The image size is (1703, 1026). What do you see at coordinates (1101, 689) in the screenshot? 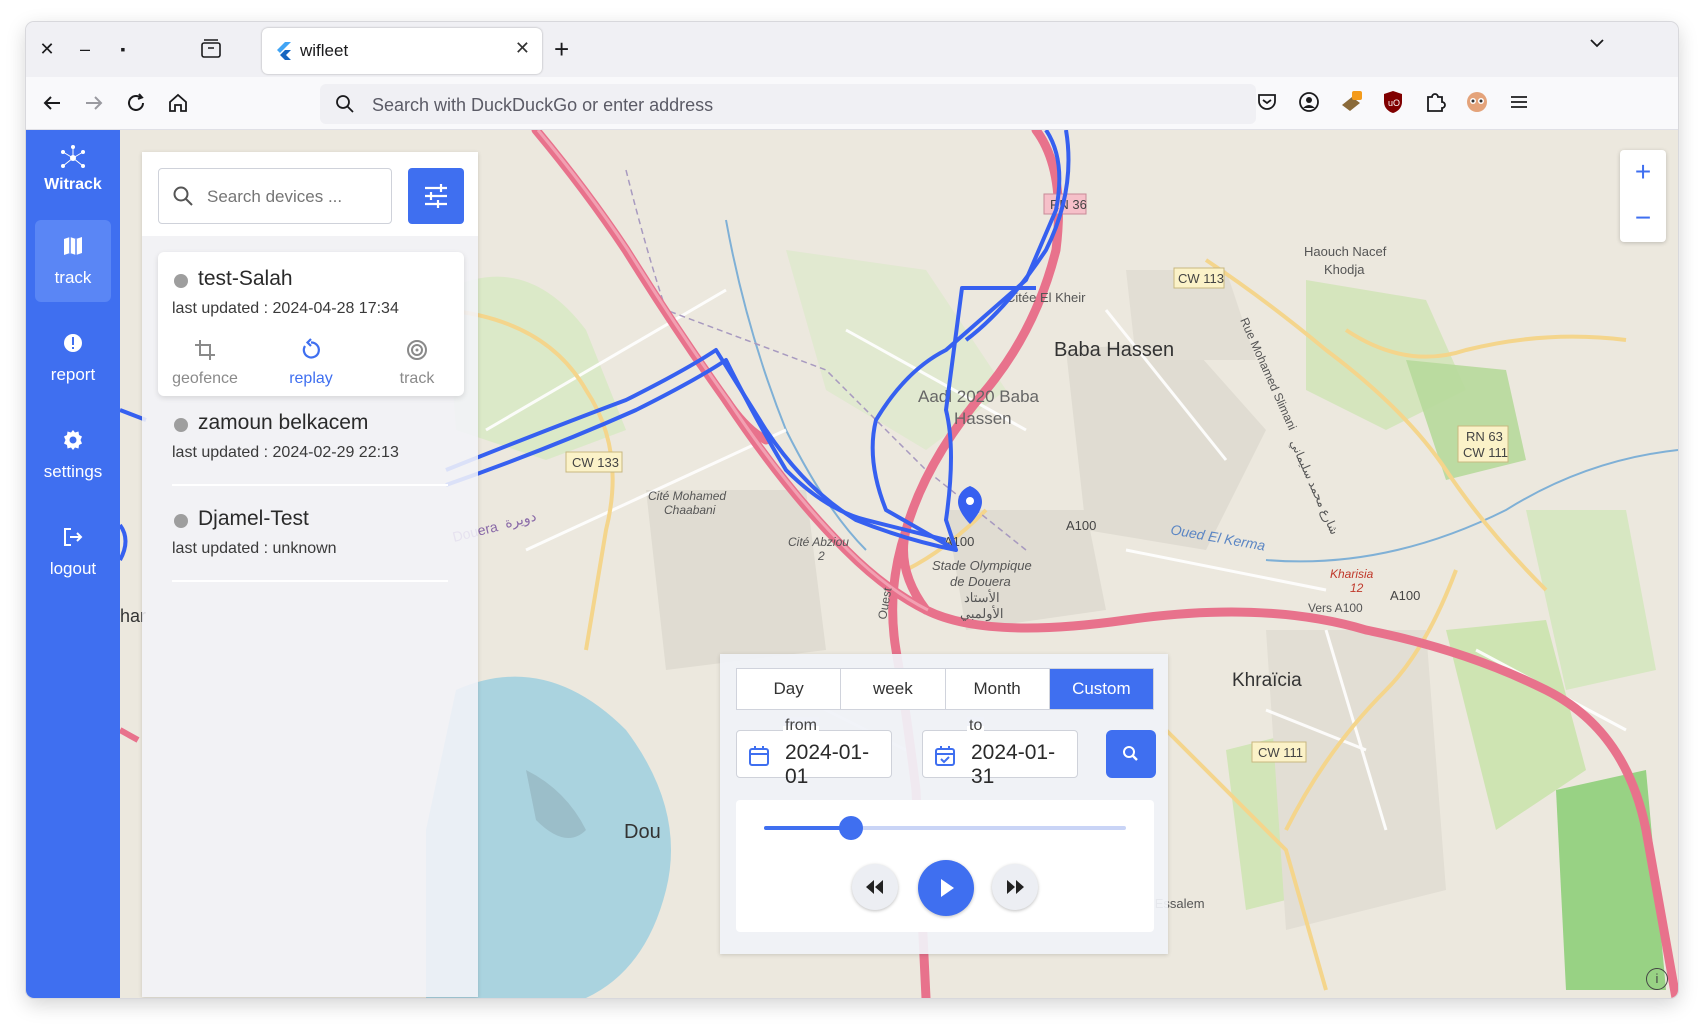
I see `period-custom-button: Custom` at bounding box center [1101, 689].